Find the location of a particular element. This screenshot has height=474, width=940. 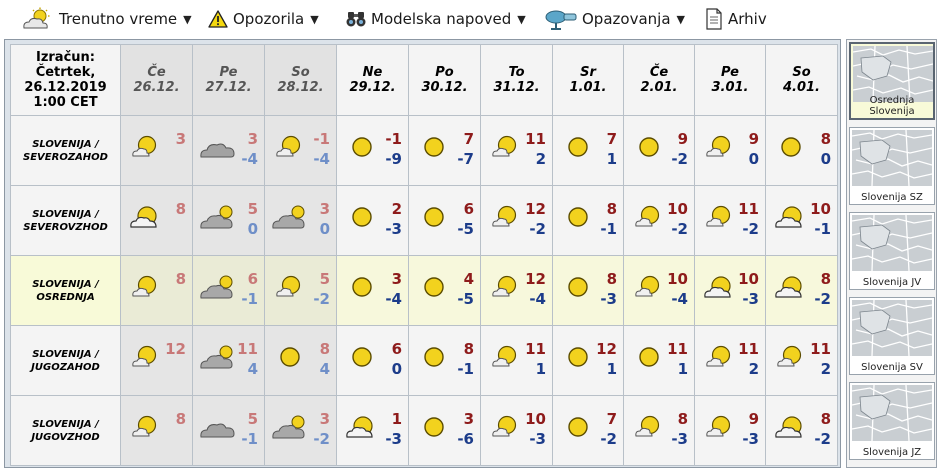

max-temperature: 11 is located at coordinates (535, 139).